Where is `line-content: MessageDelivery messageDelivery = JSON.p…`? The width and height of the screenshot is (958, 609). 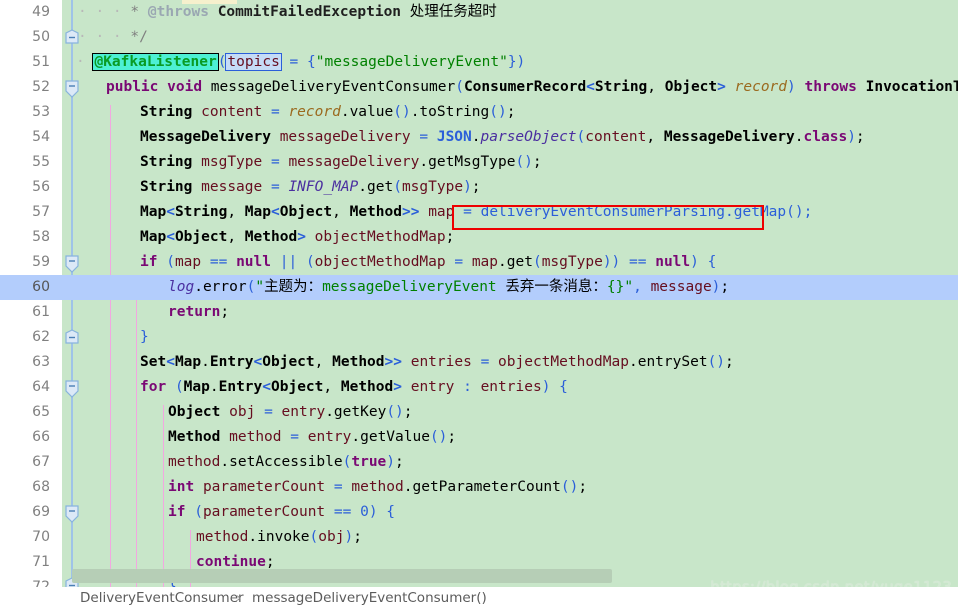 line-content: MessageDelivery messageDelivery = JSON.p… is located at coordinates (502, 137).